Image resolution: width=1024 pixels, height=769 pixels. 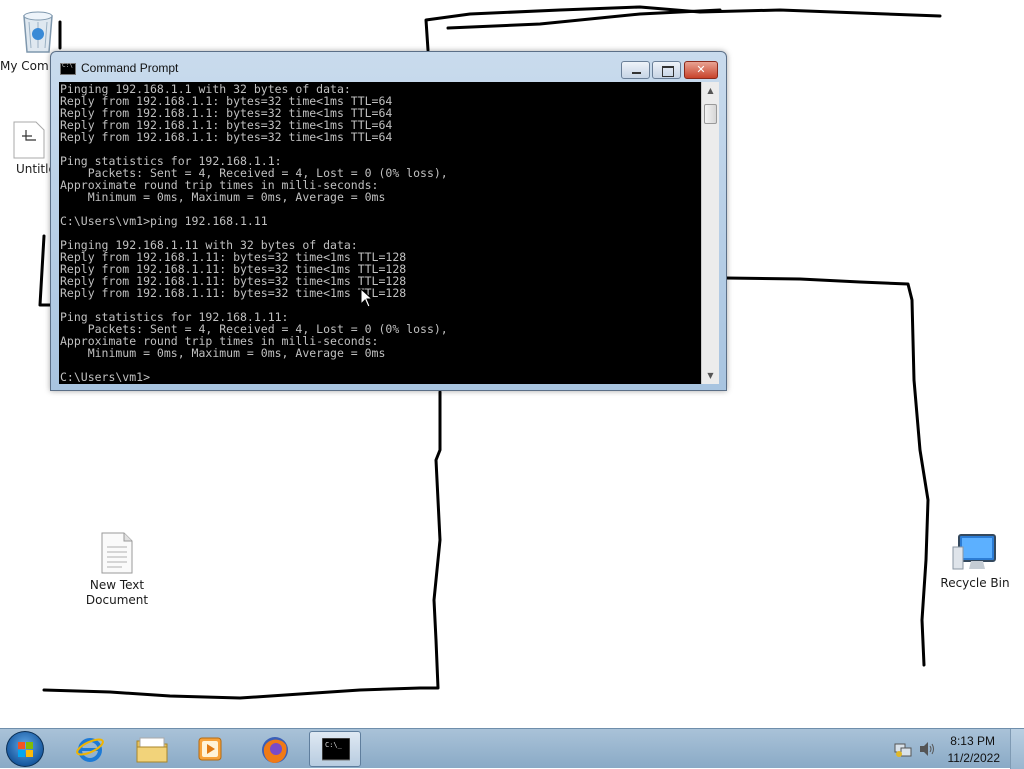 What do you see at coordinates (68, 68) in the screenshot?
I see `command-prompt-icon` at bounding box center [68, 68].